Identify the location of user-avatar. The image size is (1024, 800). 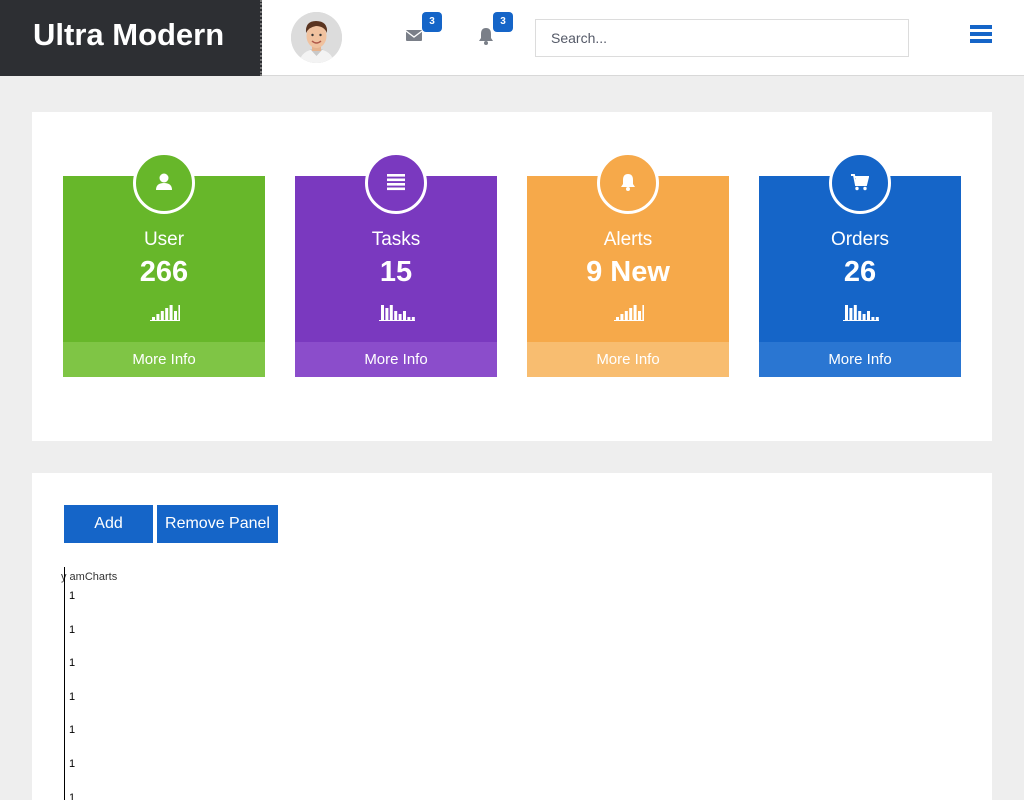
(316, 37).